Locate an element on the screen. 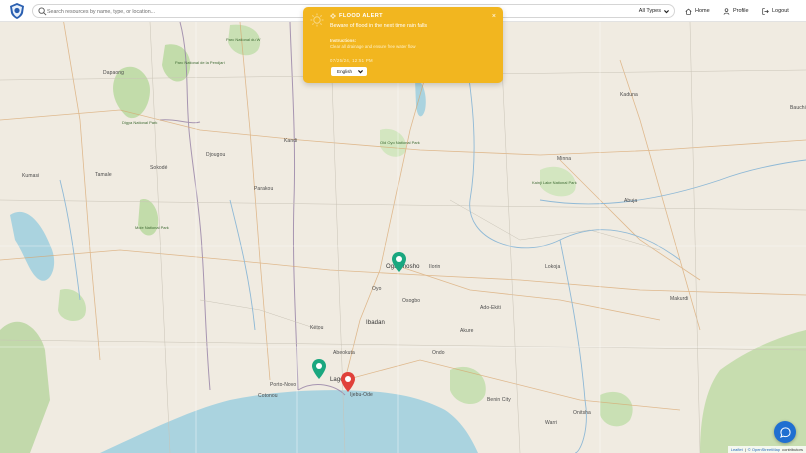  place-label: Oyo is located at coordinates (377, 289).